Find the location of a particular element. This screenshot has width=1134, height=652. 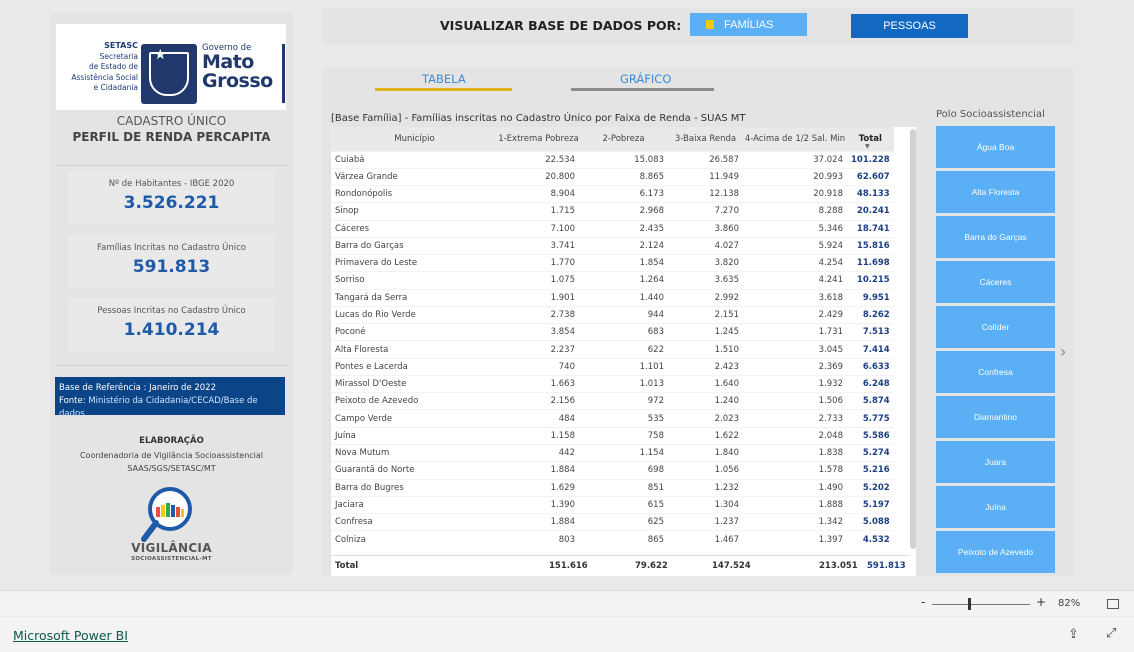

total-pobreza: 79.622 is located at coordinates (651, 566).